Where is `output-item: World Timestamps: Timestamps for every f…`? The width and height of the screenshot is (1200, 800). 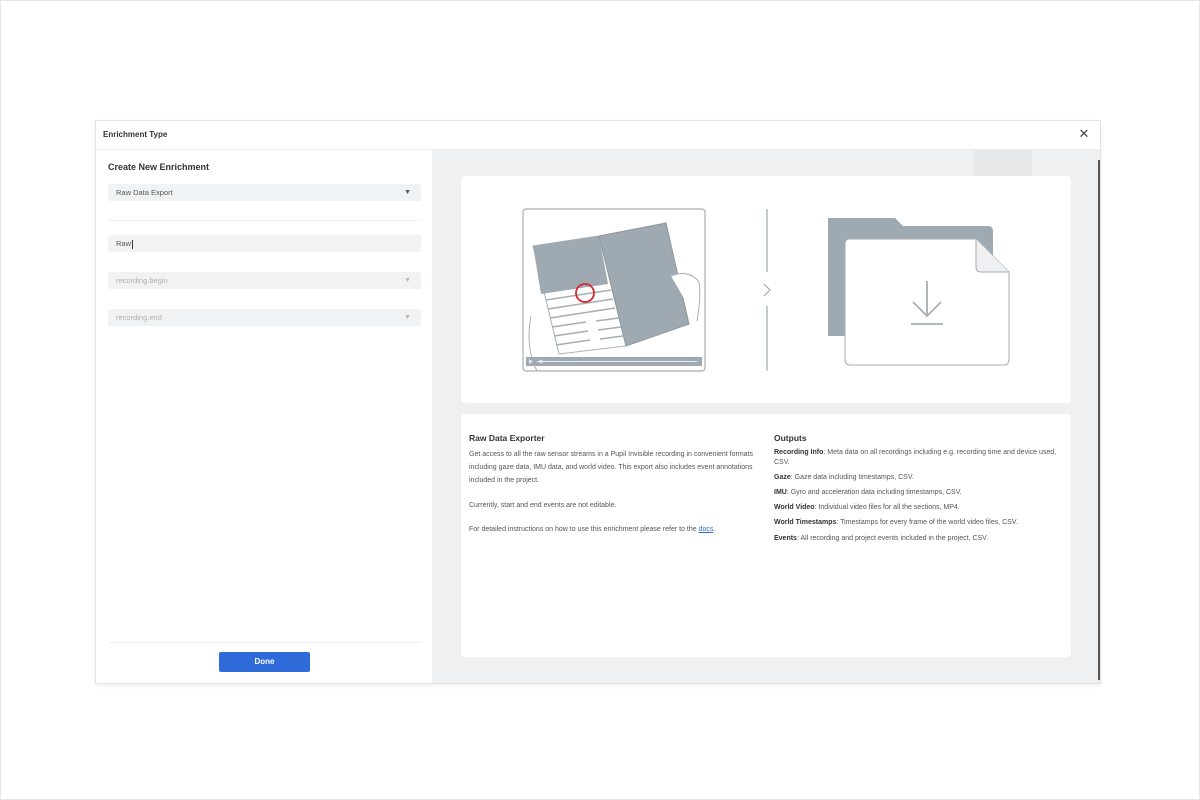 output-item: World Timestamps: Timestamps for every f… is located at coordinates (896, 522).